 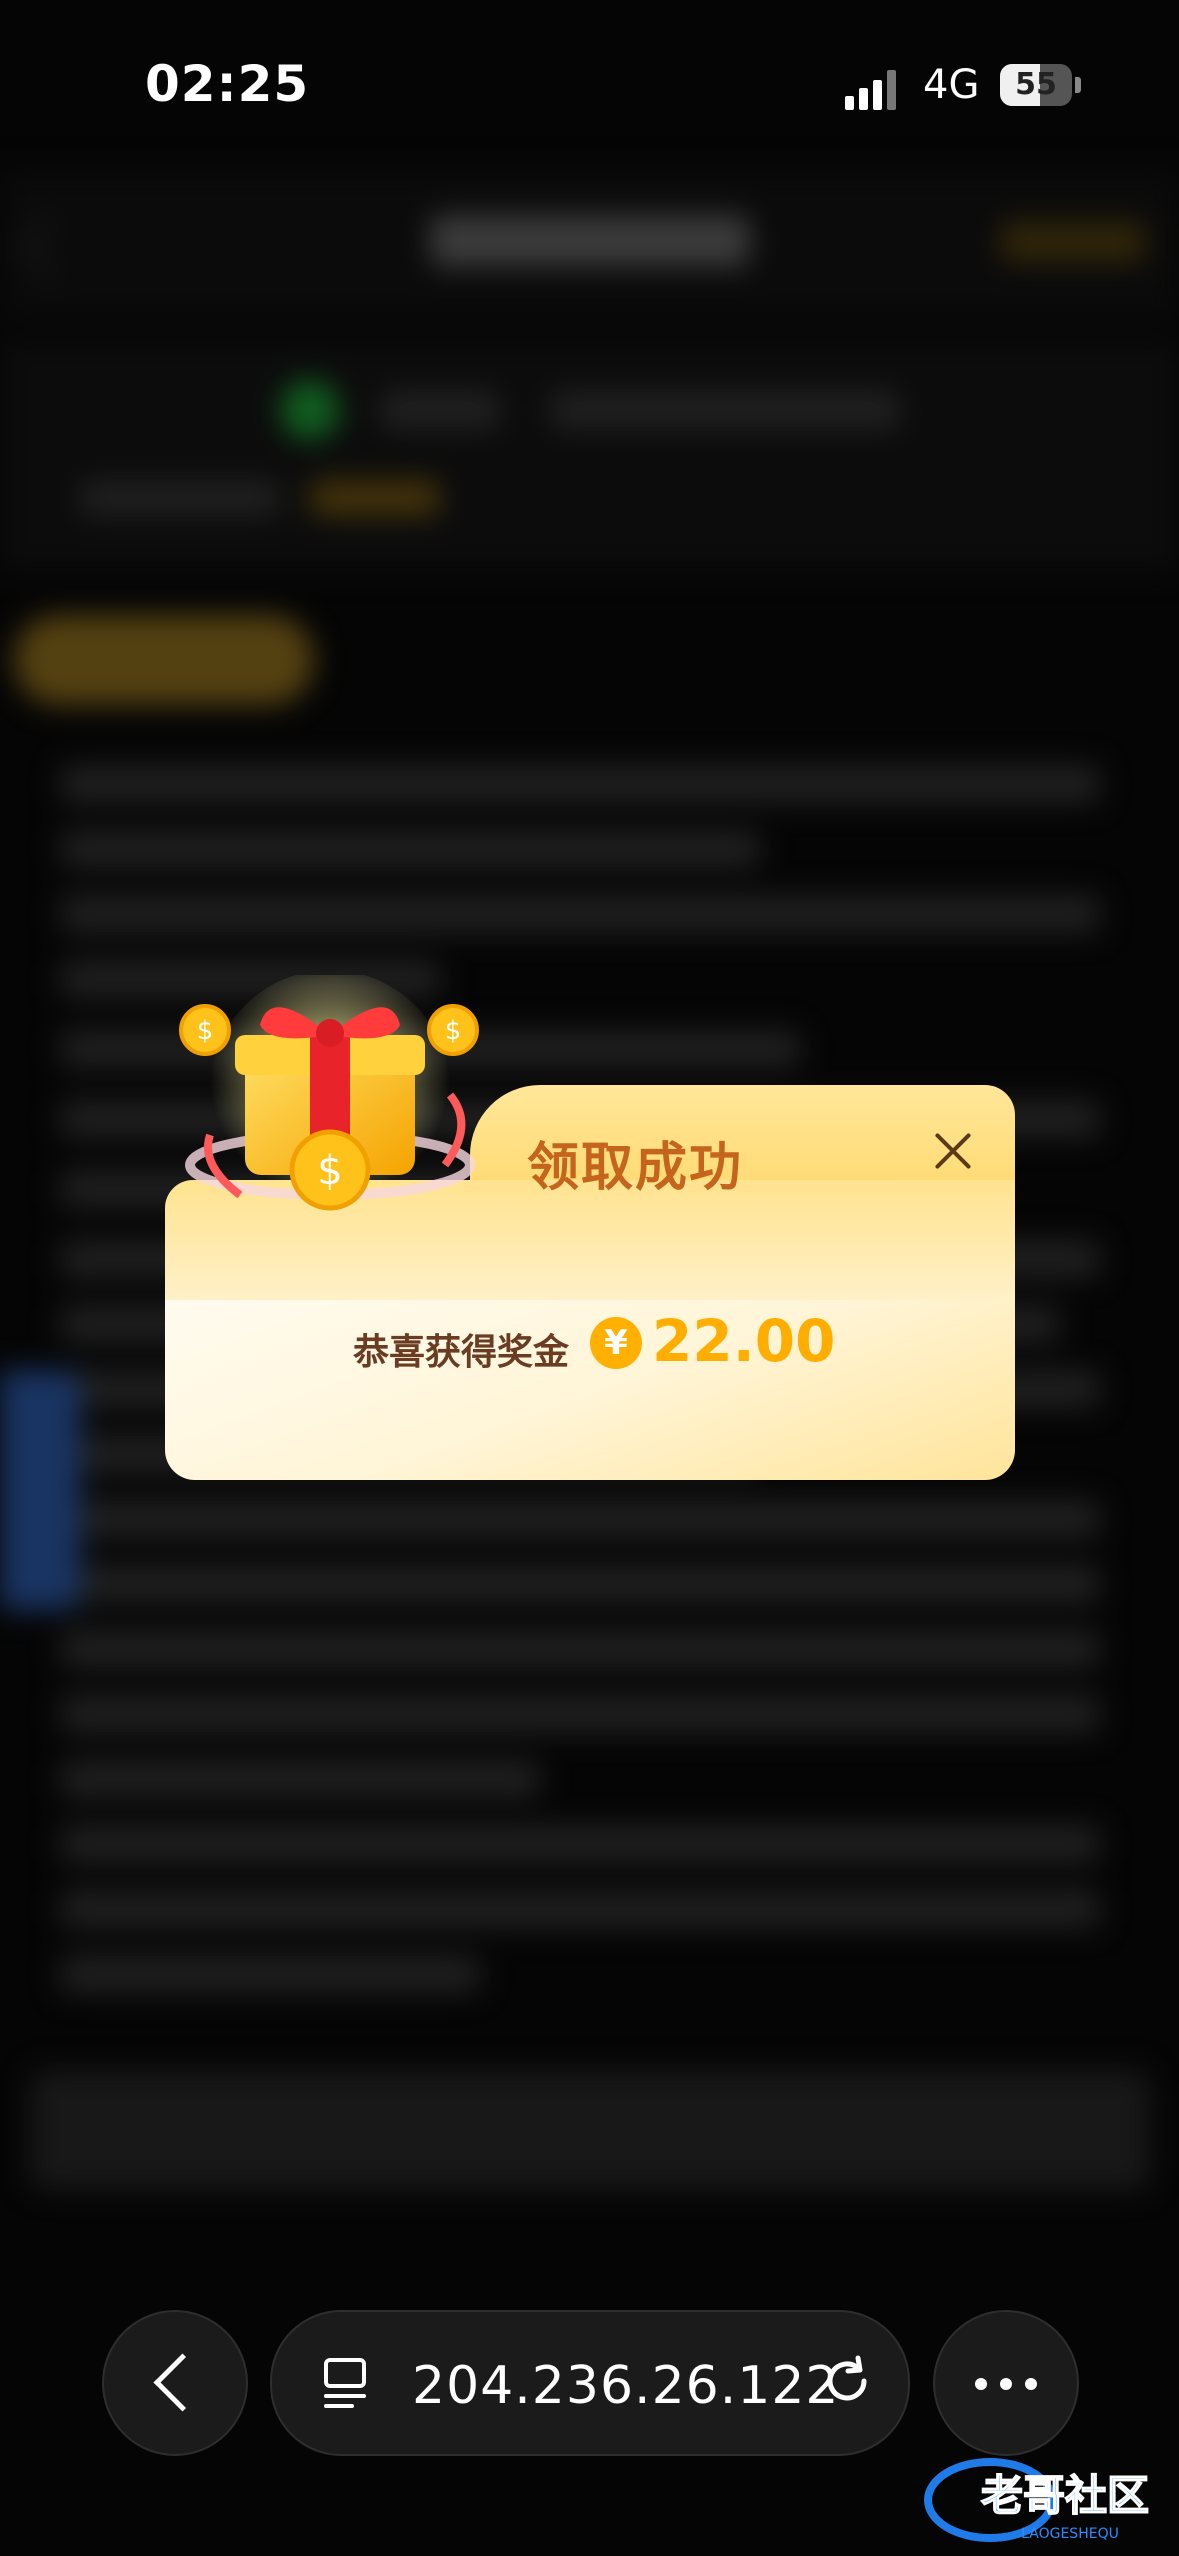 What do you see at coordinates (590, 1390) in the screenshot?
I see `popup-body` at bounding box center [590, 1390].